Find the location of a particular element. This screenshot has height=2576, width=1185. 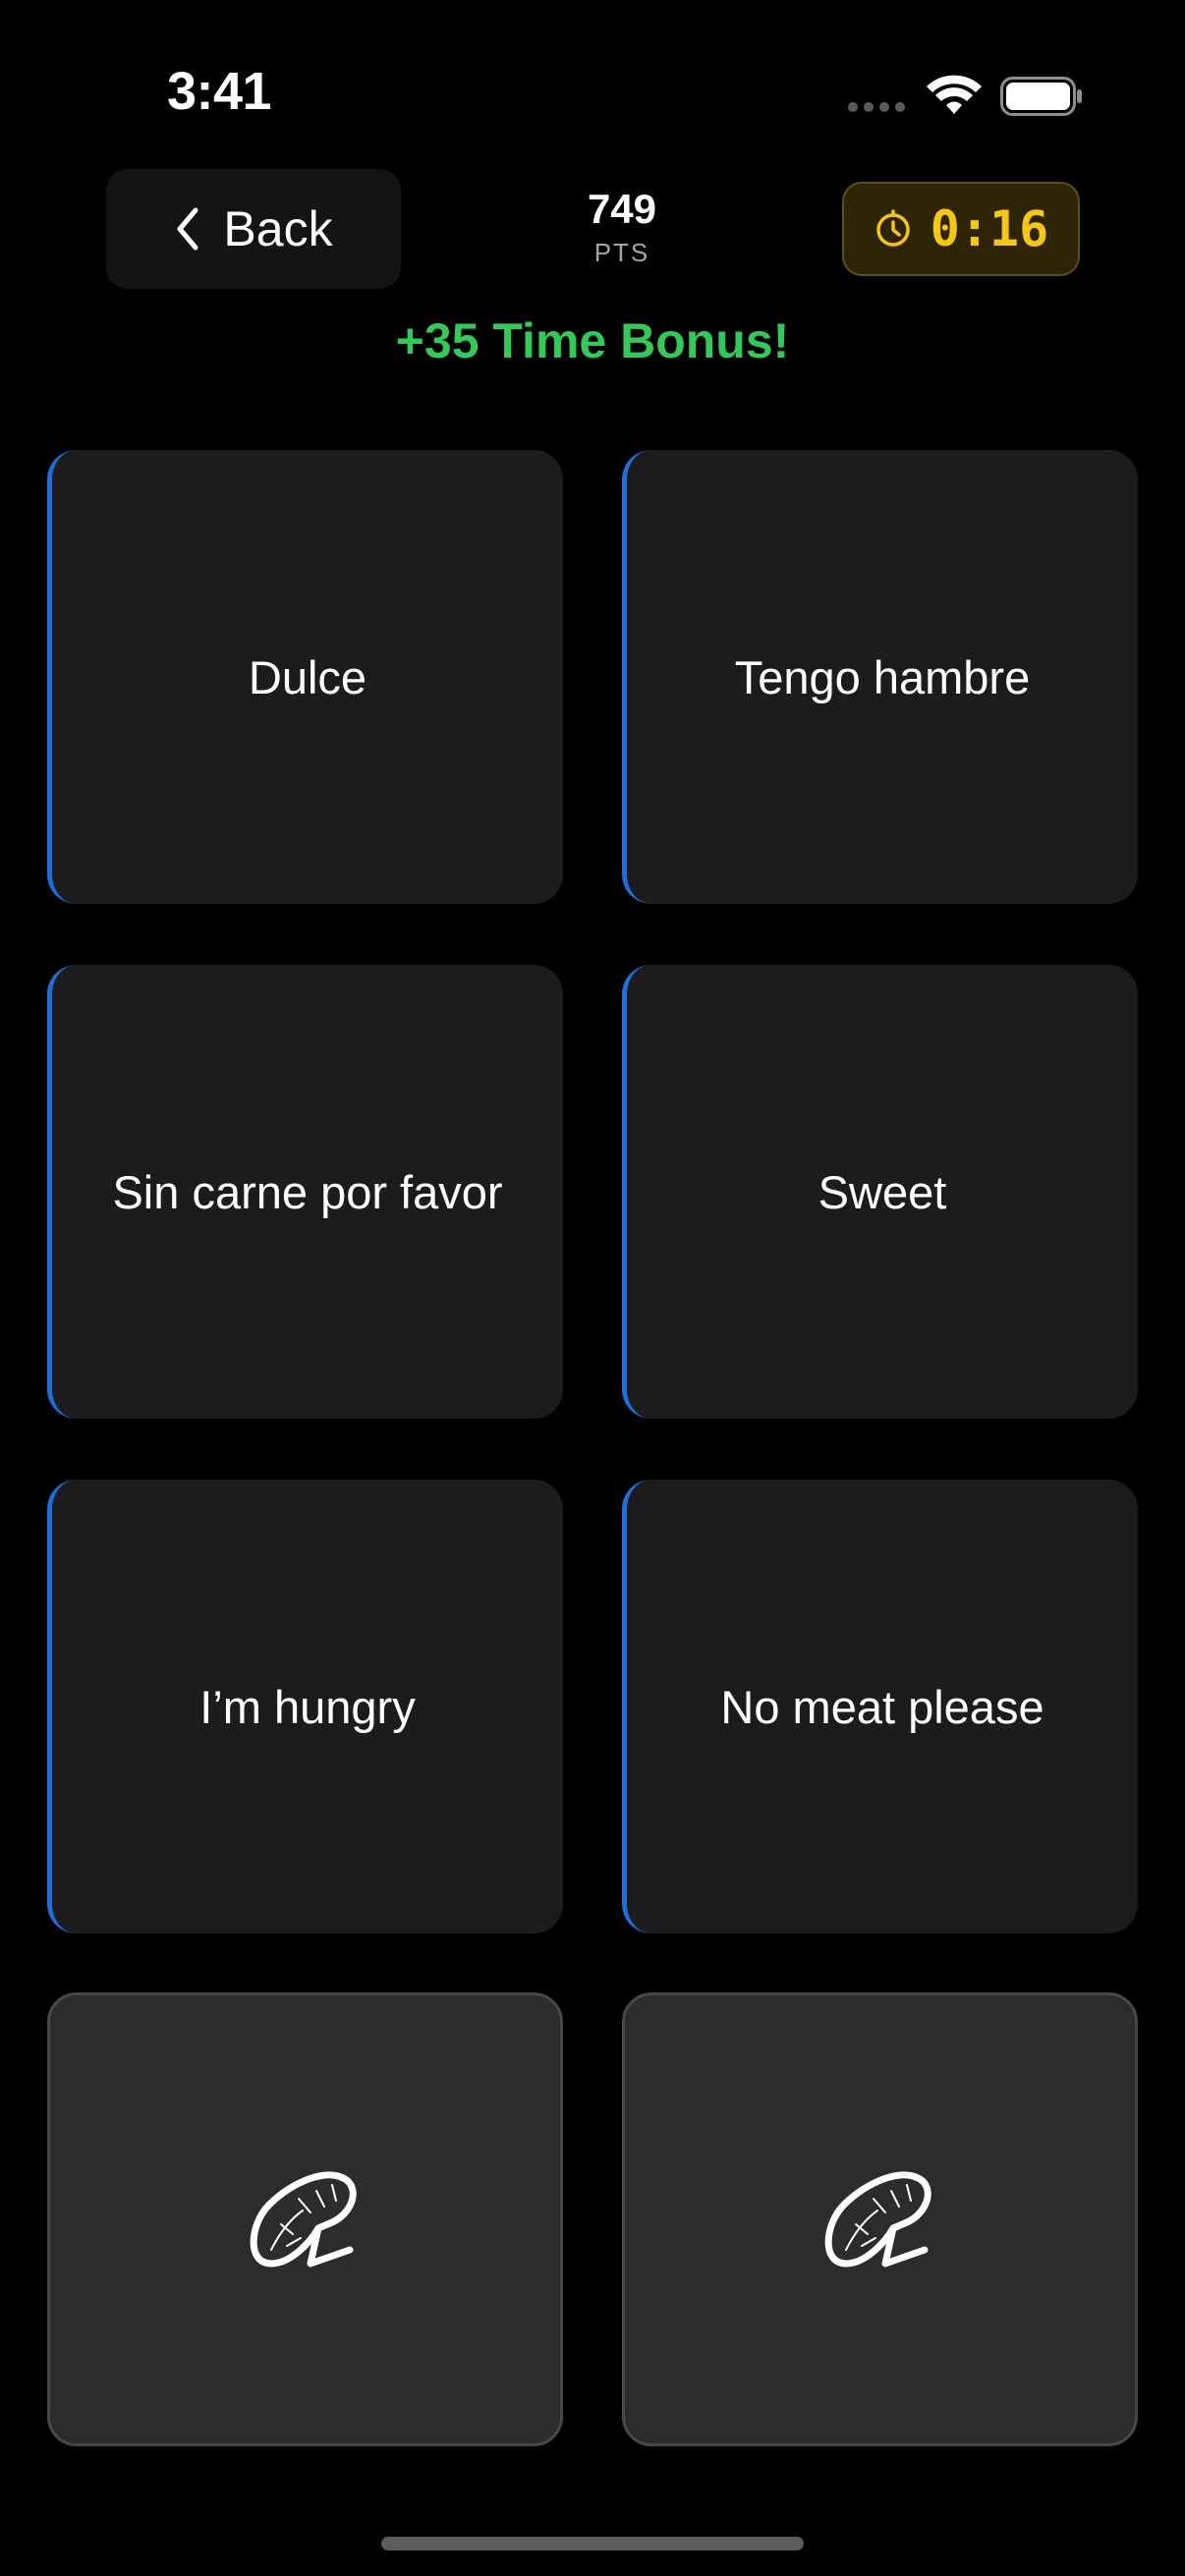

card-text: Tengo hambre is located at coordinates (883, 676).